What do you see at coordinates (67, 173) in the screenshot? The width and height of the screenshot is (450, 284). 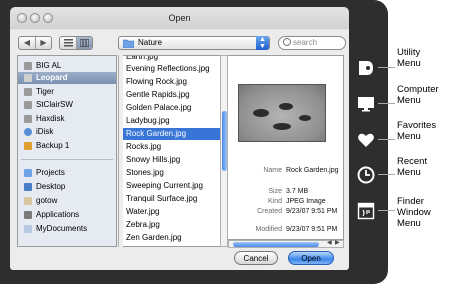 I see `sidebar-item-projects: Projects` at bounding box center [67, 173].